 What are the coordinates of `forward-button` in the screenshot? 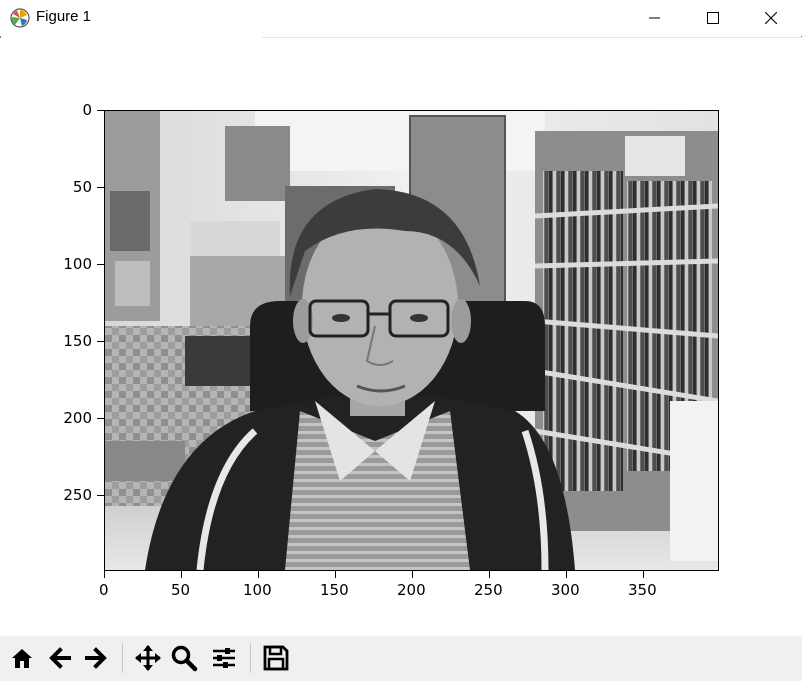 It's located at (96, 658).